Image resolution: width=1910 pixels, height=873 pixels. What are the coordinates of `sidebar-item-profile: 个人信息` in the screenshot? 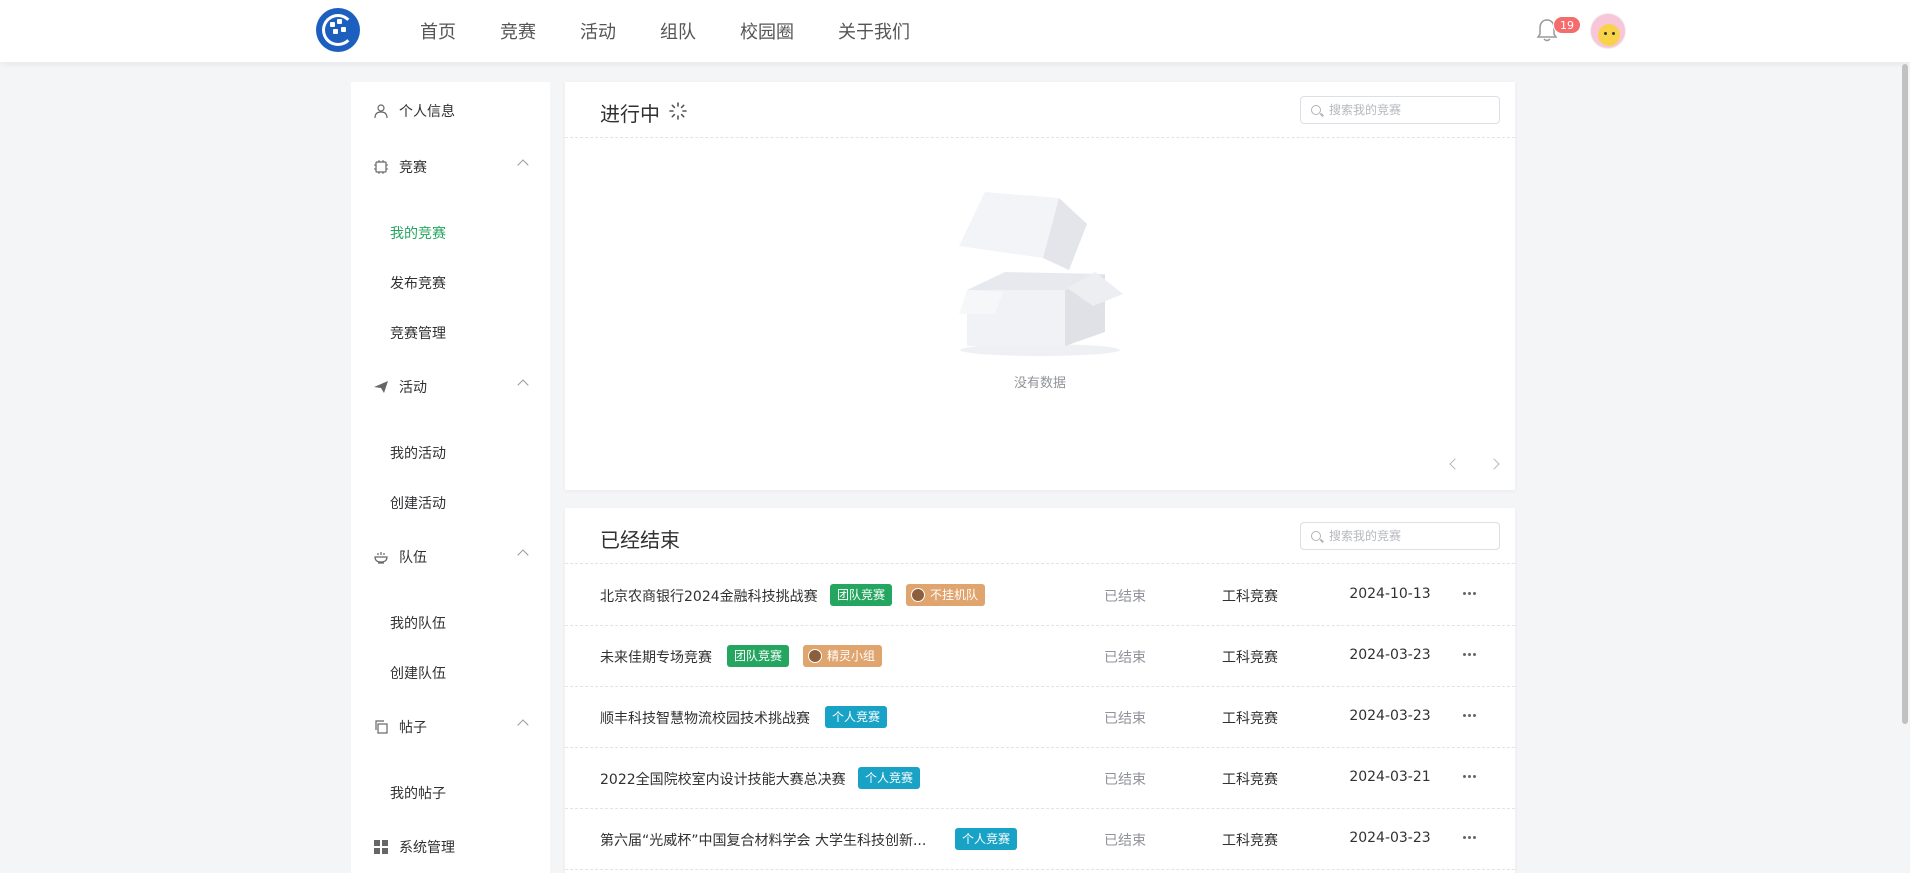 It's located at (414, 111).